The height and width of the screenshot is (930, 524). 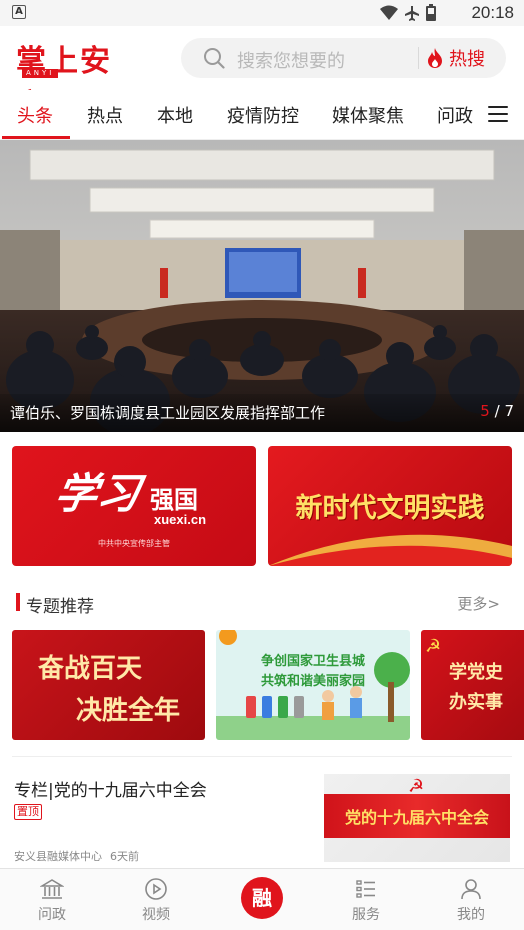 What do you see at coordinates (52, 900) in the screenshot?
I see `nav-governance: 问政` at bounding box center [52, 900].